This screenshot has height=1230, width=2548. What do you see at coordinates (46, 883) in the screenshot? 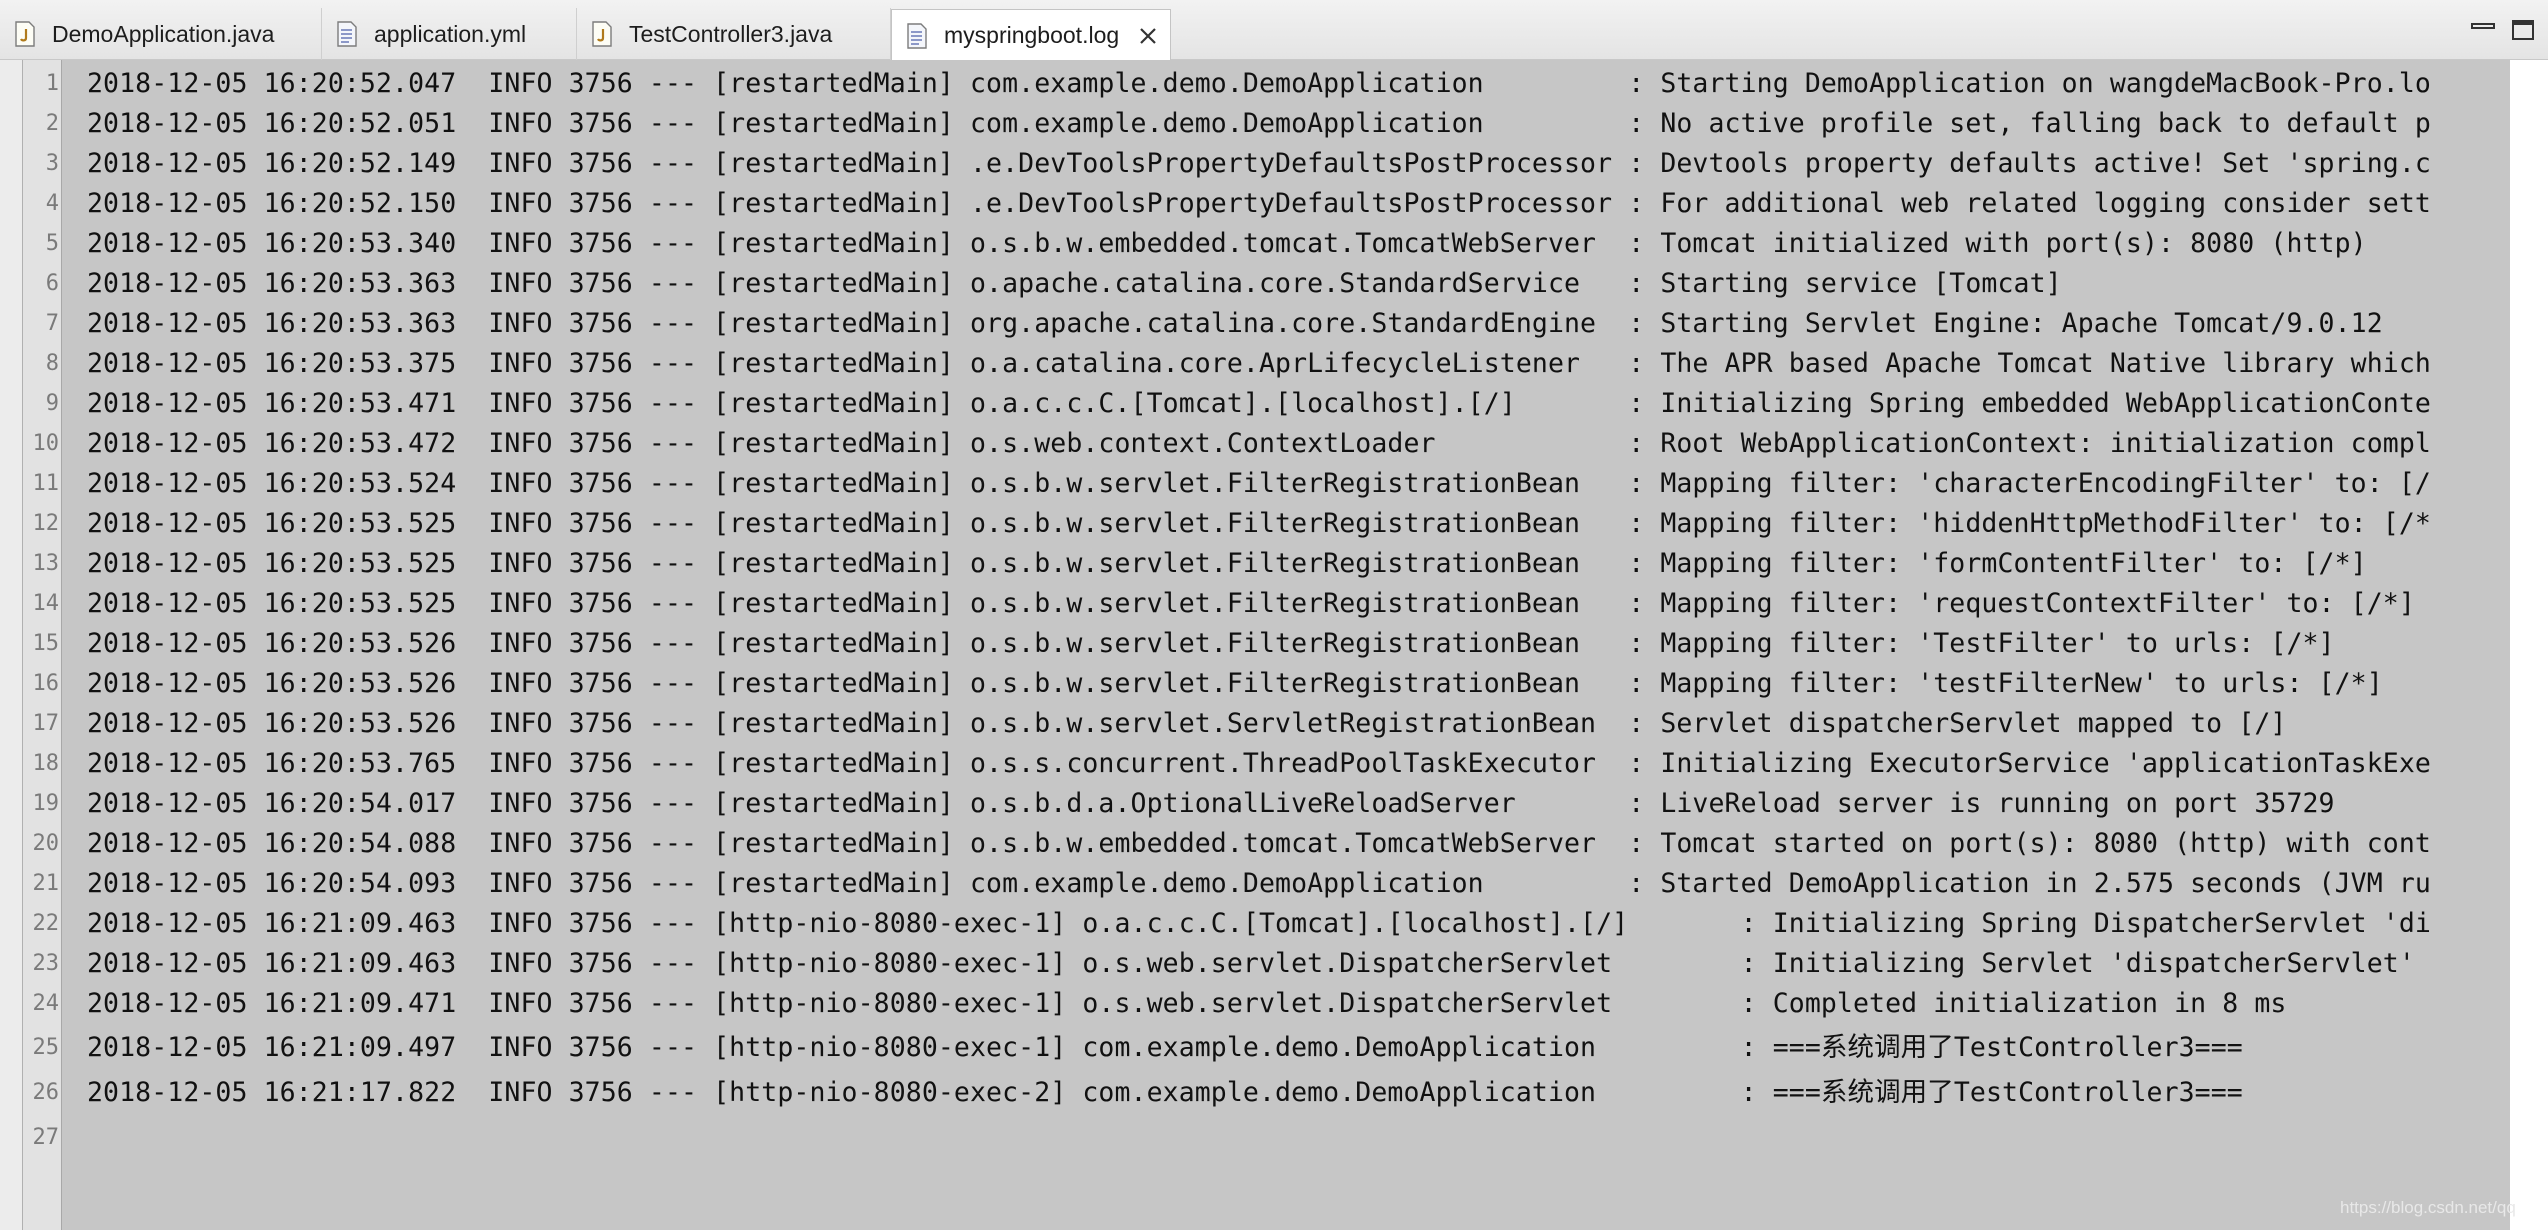
I see `line-number: 21` at bounding box center [46, 883].